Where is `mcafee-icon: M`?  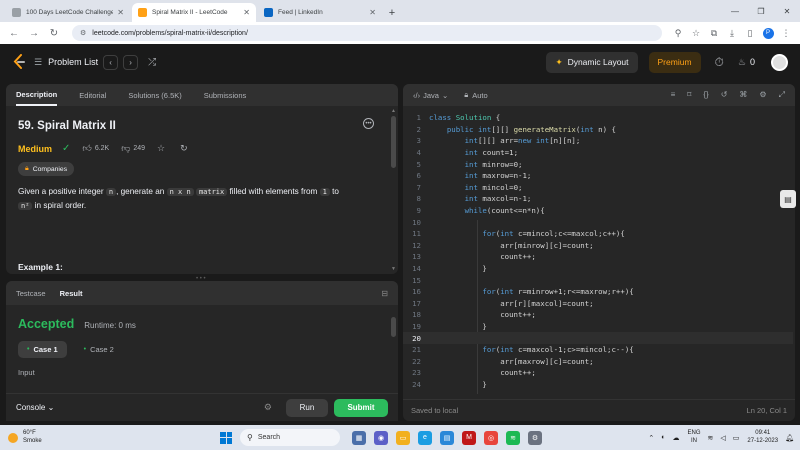 mcafee-icon: M is located at coordinates (469, 437).